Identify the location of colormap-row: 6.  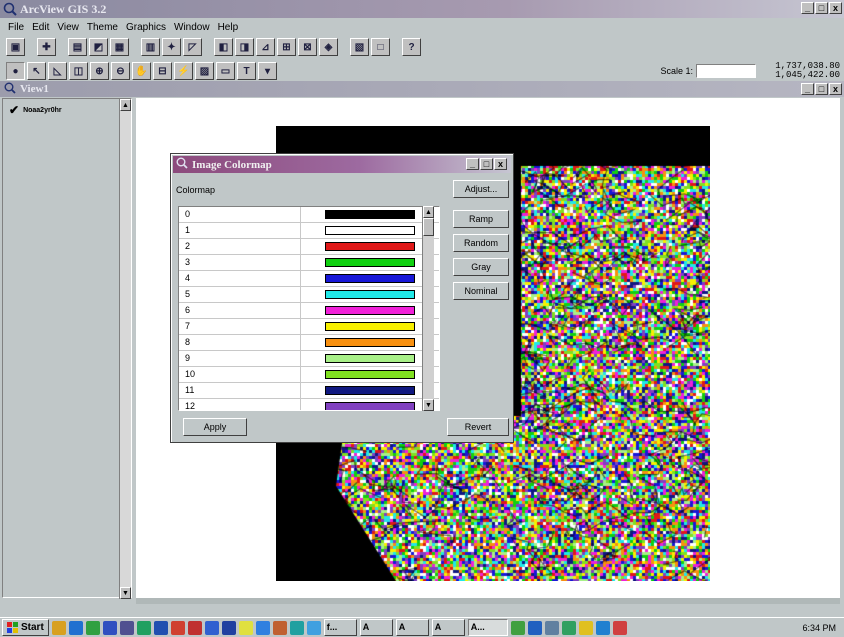
(309, 311).